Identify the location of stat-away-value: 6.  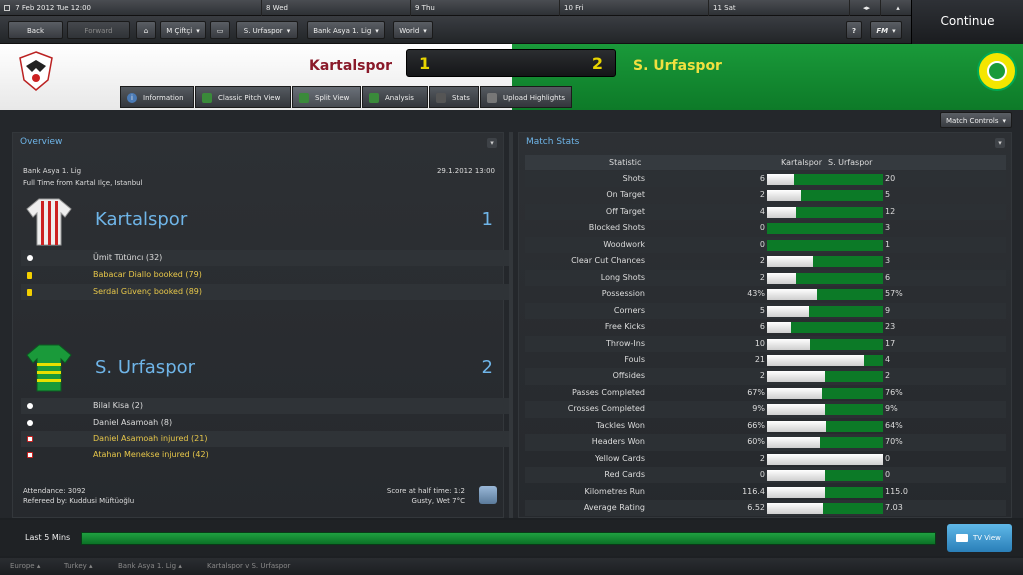
(888, 277).